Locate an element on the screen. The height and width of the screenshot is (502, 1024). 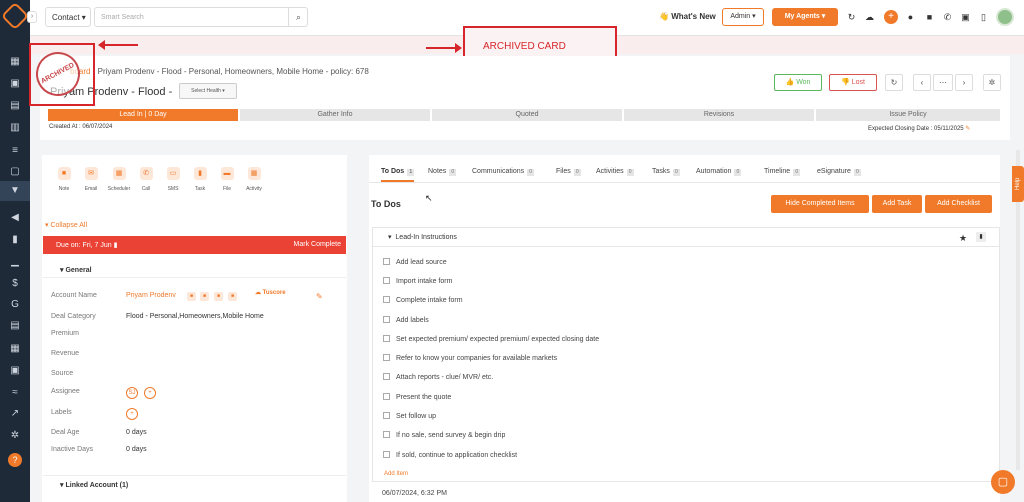
tab-files: Files 0 is located at coordinates (568, 172).